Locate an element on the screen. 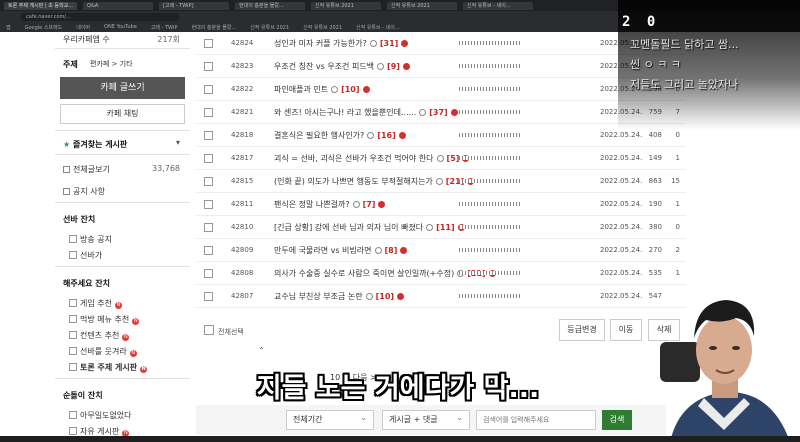 Image resolution: width=800 pixels, height=442 pixels. post-title-link: (인화 끝) 의도가 나쁘면 행동도 부적절해지는가 [21] is located at coordinates (374, 181).